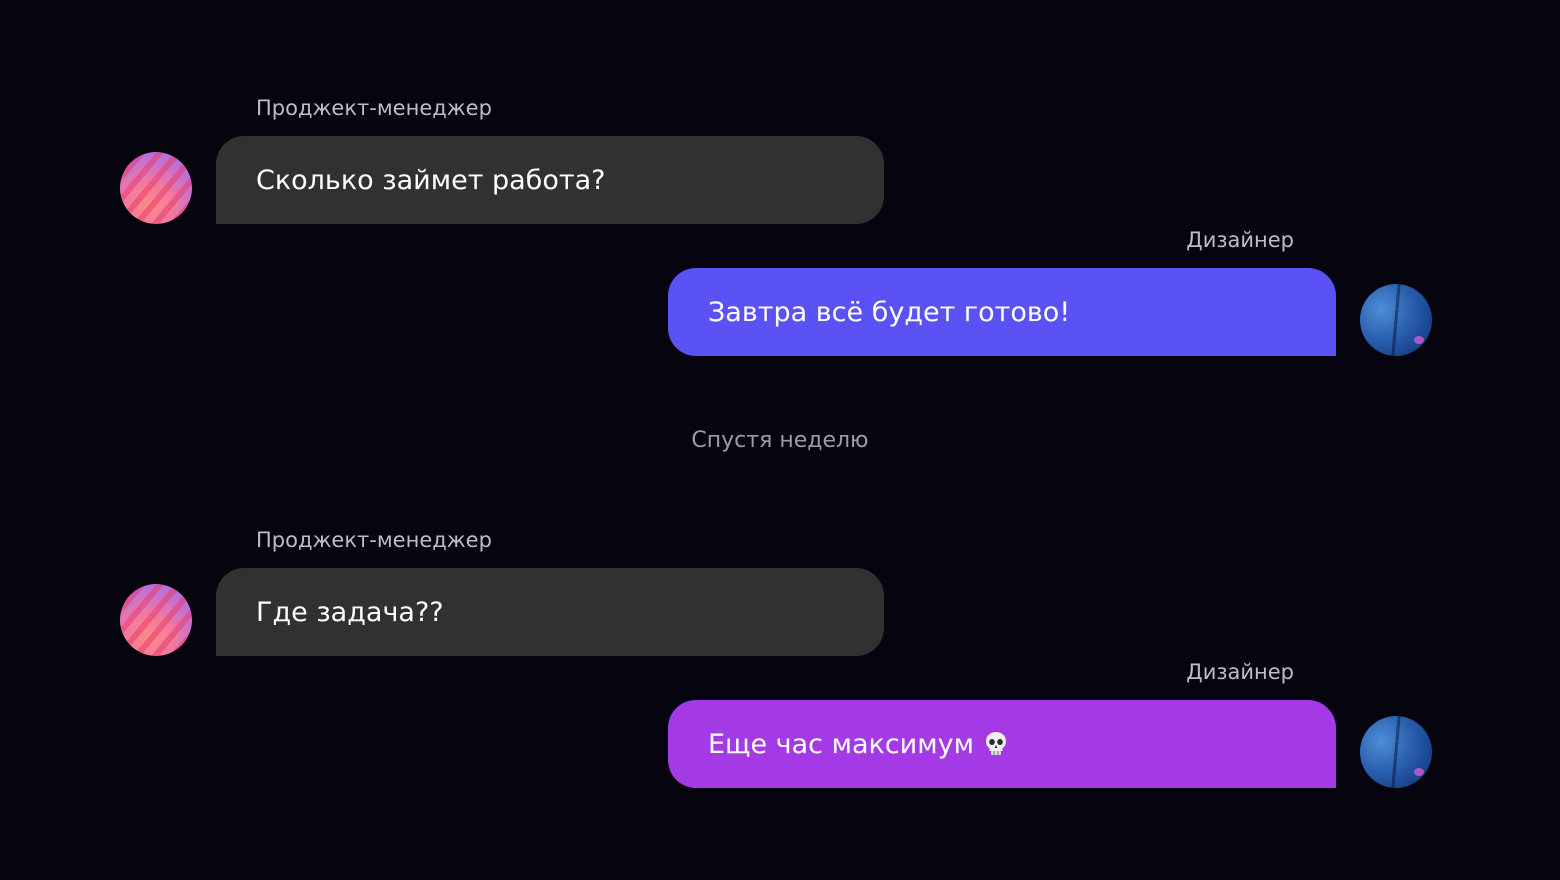  What do you see at coordinates (996, 744) in the screenshot?
I see `skull-icon` at bounding box center [996, 744].